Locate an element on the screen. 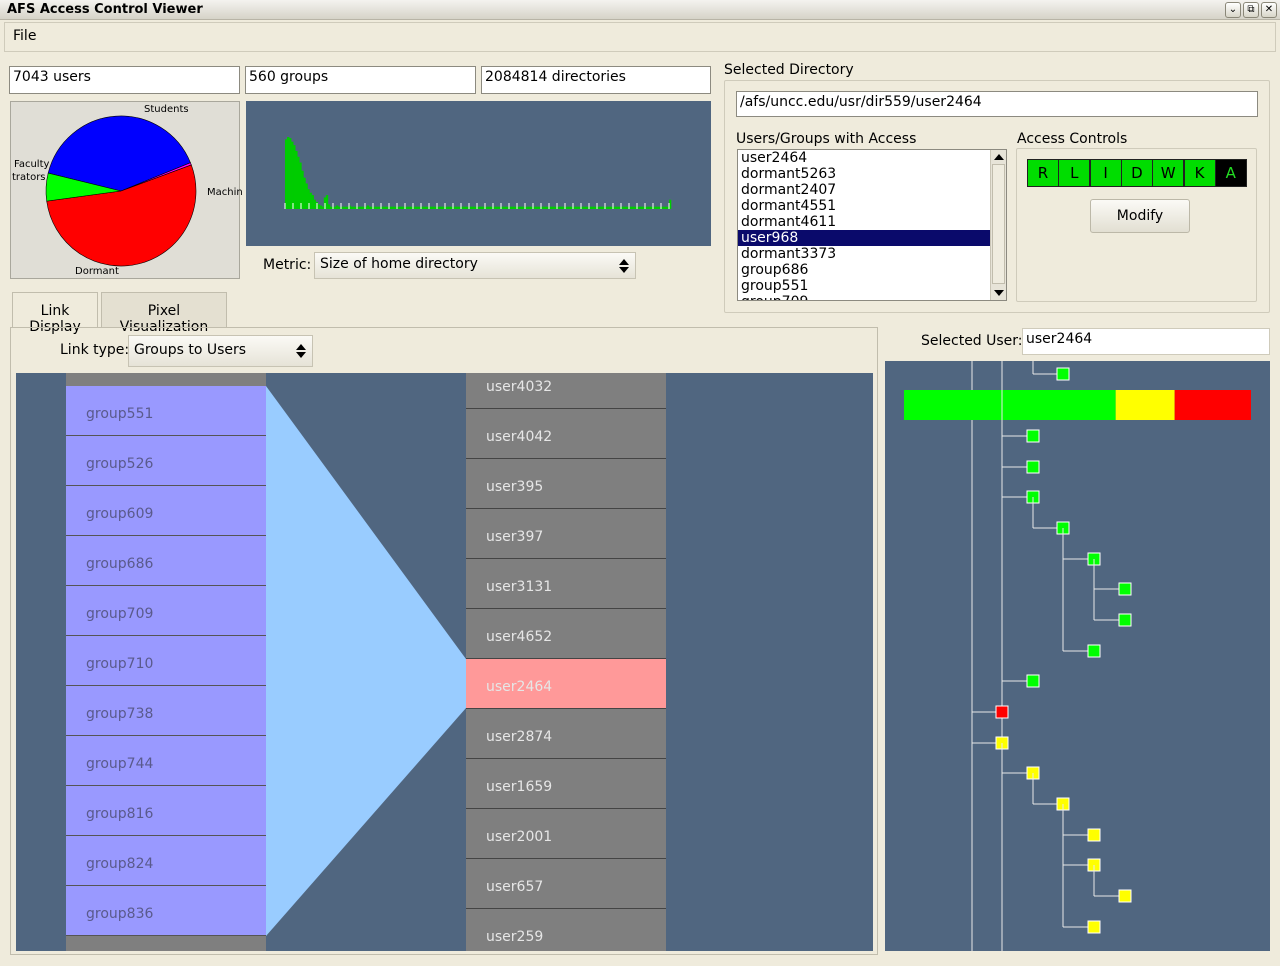 The height and width of the screenshot is (966, 1280). access-right-d: D is located at coordinates (1136, 173).